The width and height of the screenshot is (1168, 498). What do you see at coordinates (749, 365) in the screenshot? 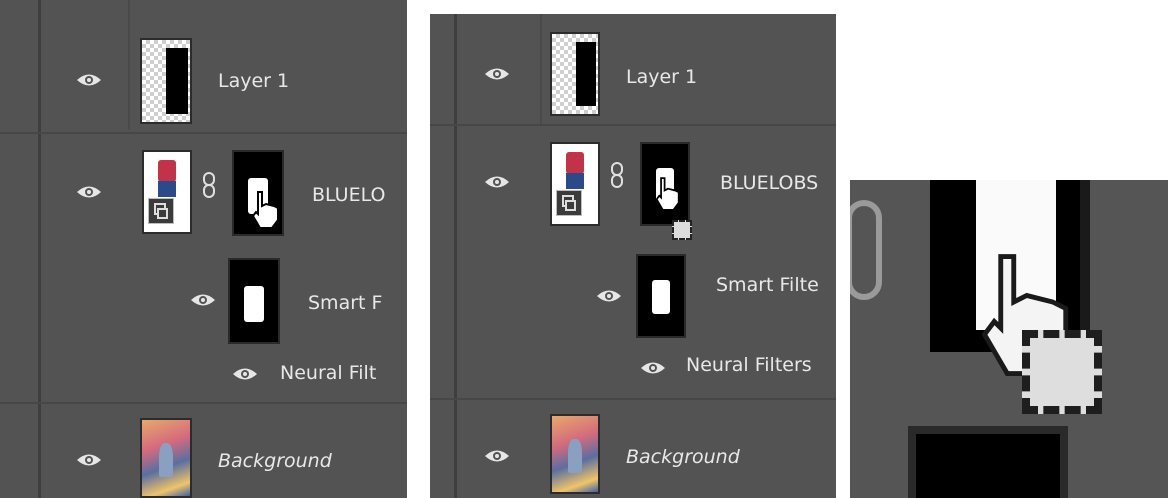
I see `neural-filters-label: Neural Filters` at bounding box center [749, 365].